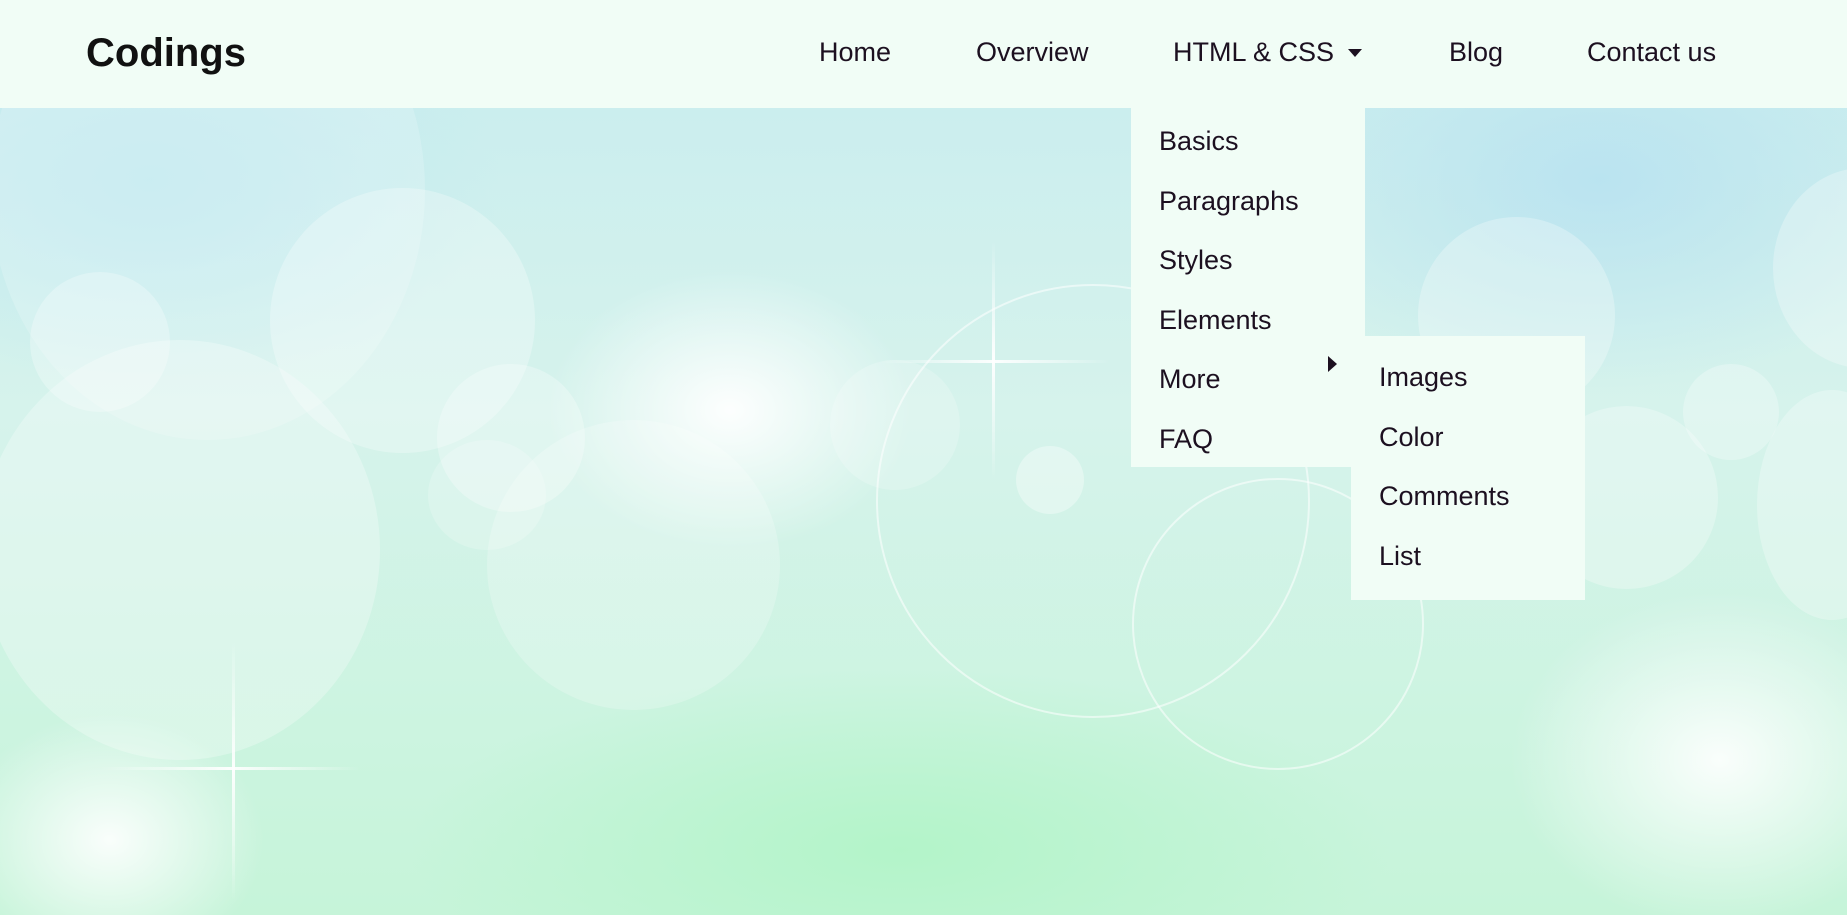 Image resolution: width=1847 pixels, height=915 pixels. What do you see at coordinates (166, 53) in the screenshot?
I see `site-logo: Codings` at bounding box center [166, 53].